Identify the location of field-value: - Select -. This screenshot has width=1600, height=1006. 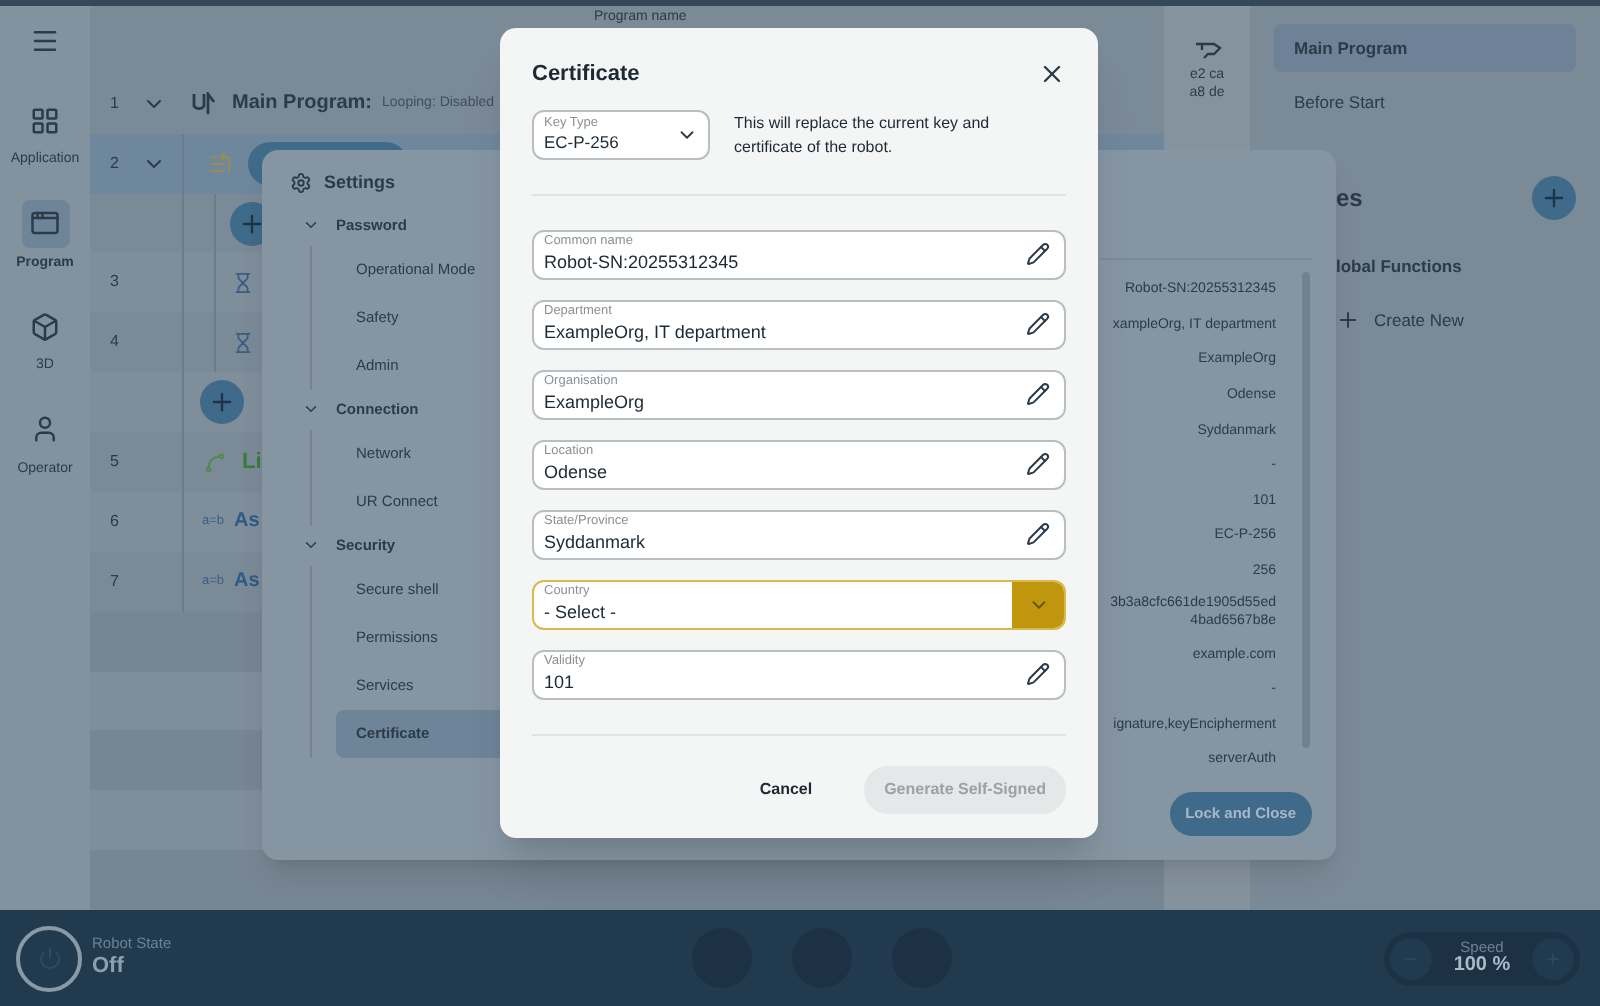
(581, 612).